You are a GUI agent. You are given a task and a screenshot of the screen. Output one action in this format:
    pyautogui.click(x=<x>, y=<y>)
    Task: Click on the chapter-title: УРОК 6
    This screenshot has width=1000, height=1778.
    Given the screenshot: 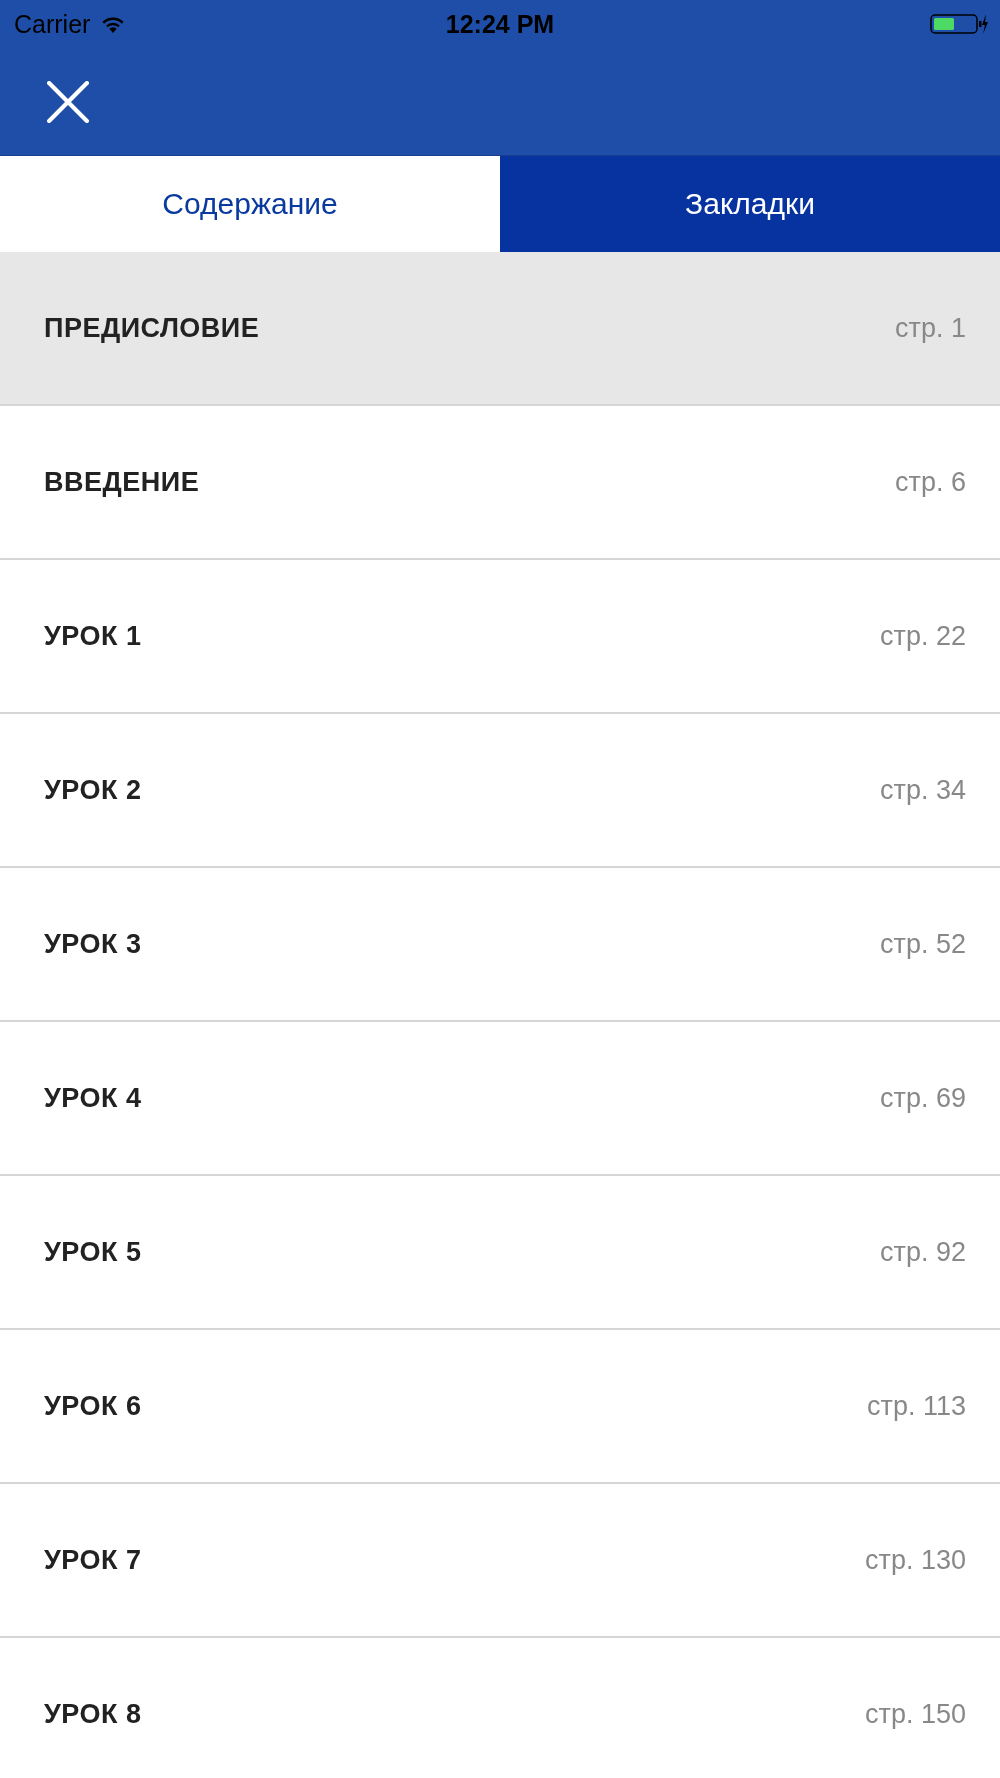 What is the action you would take?
    pyautogui.click(x=93, y=1406)
    